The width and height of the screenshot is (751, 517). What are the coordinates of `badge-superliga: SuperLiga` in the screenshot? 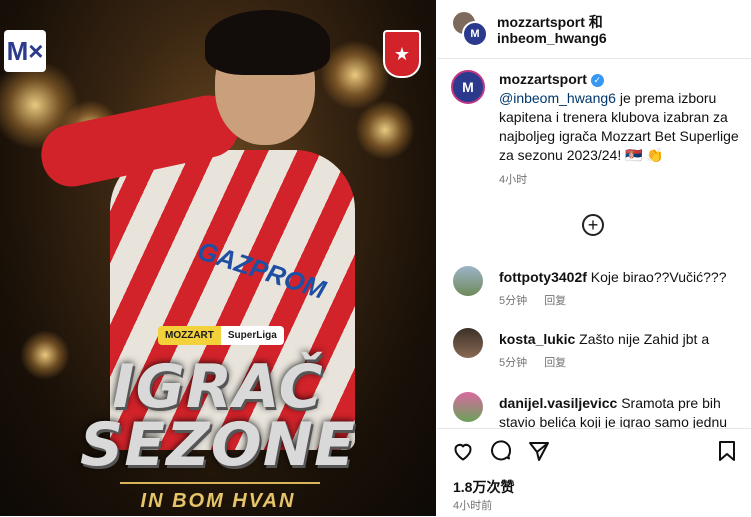 It's located at (252, 335).